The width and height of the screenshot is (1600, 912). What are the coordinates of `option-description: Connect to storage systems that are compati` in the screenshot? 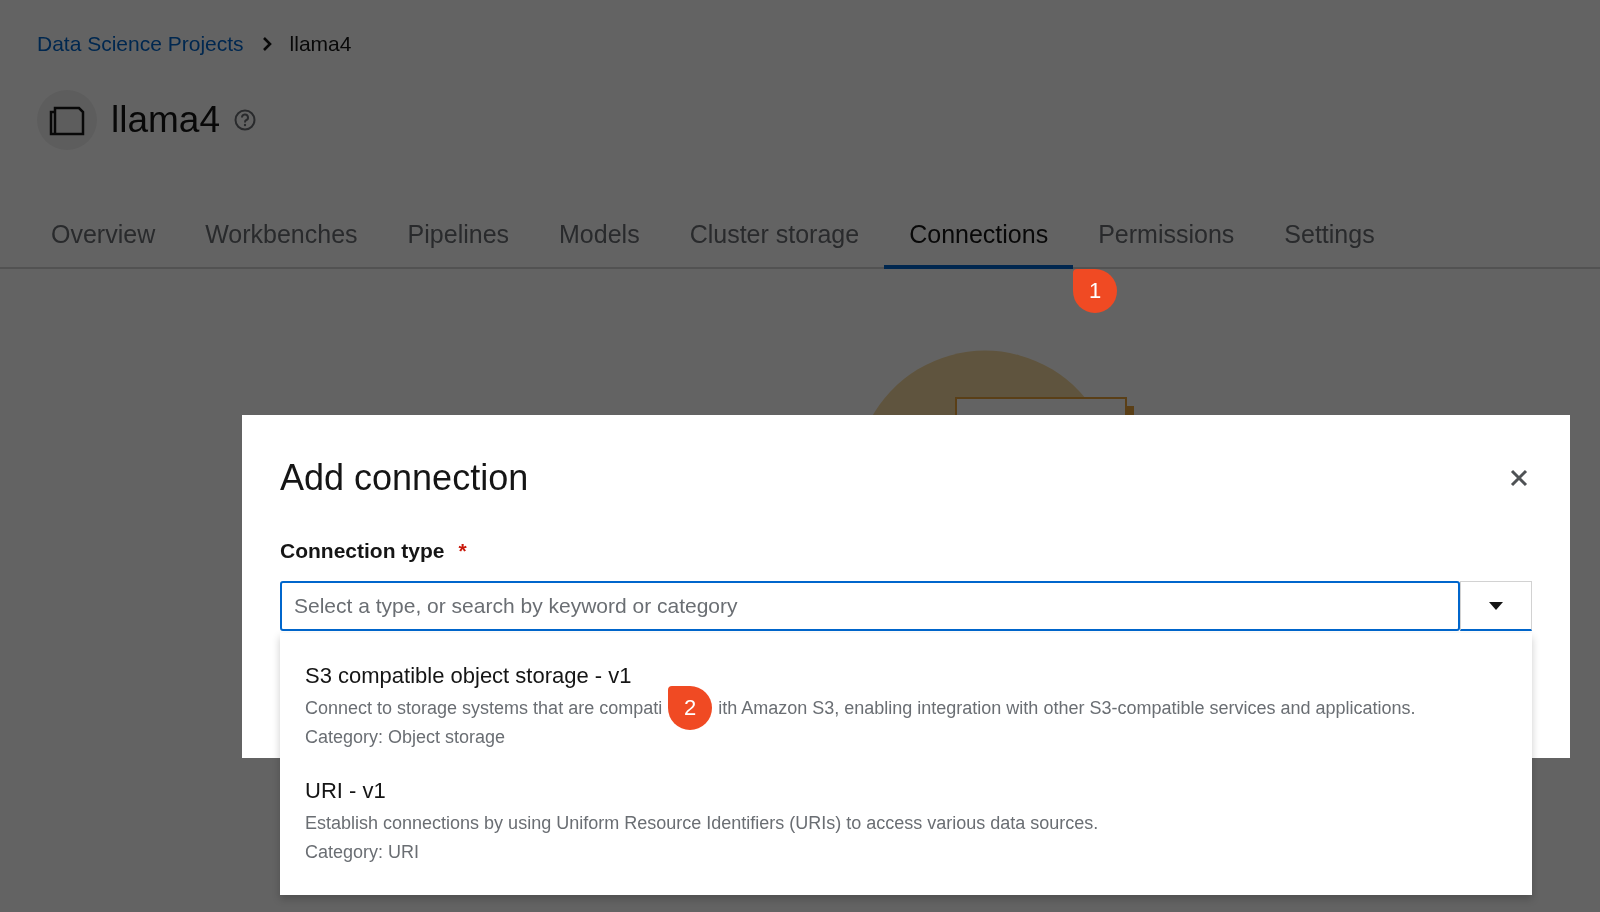 It's located at (484, 708).